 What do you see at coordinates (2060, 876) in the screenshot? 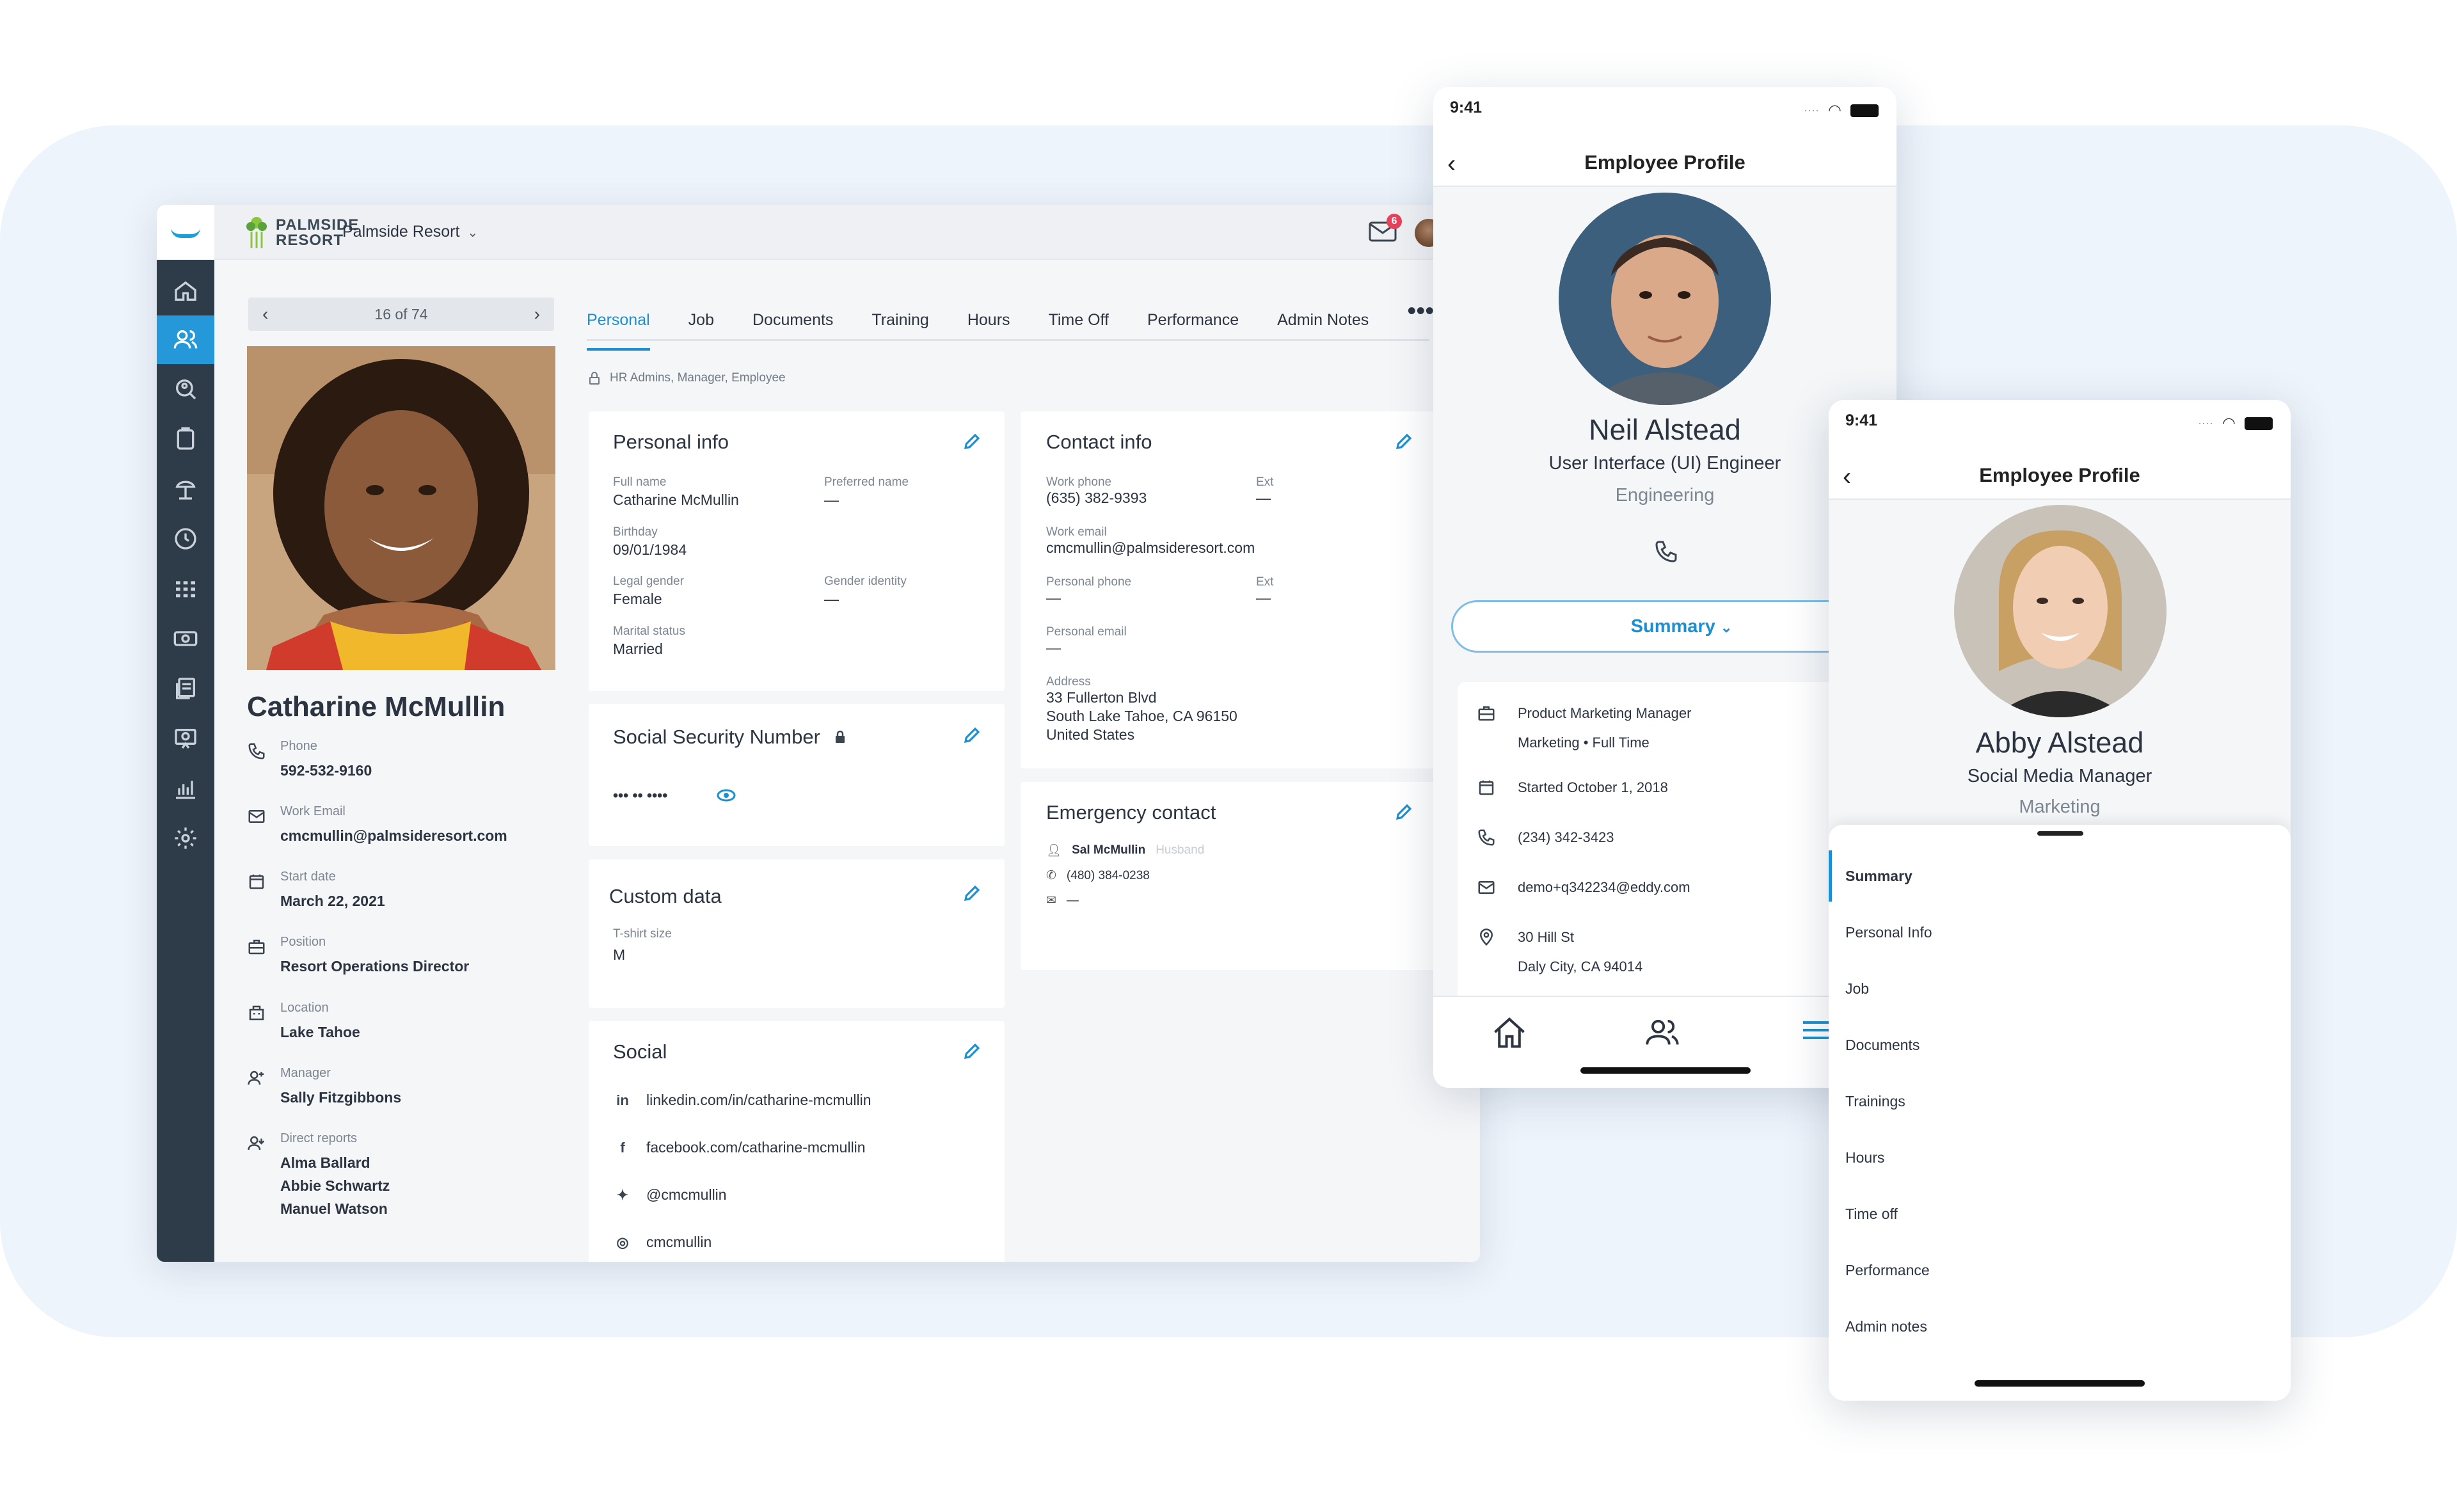
I see `menu-summary: Summary` at bounding box center [2060, 876].